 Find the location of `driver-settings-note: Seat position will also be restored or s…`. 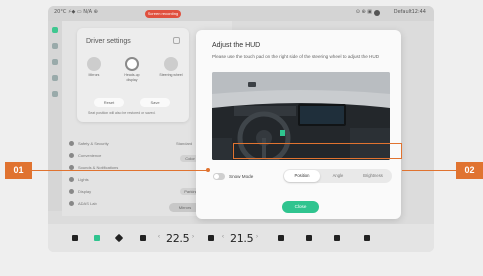

driver-settings-note: Seat position will also be restored or s… is located at coordinates (122, 113).